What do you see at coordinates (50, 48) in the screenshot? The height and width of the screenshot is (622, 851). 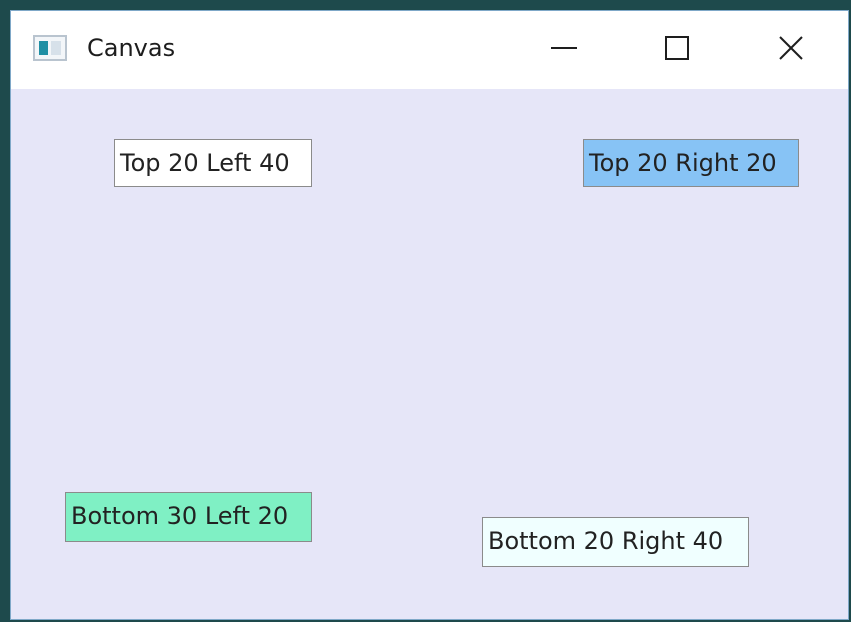 I see `app-window-icon` at bounding box center [50, 48].